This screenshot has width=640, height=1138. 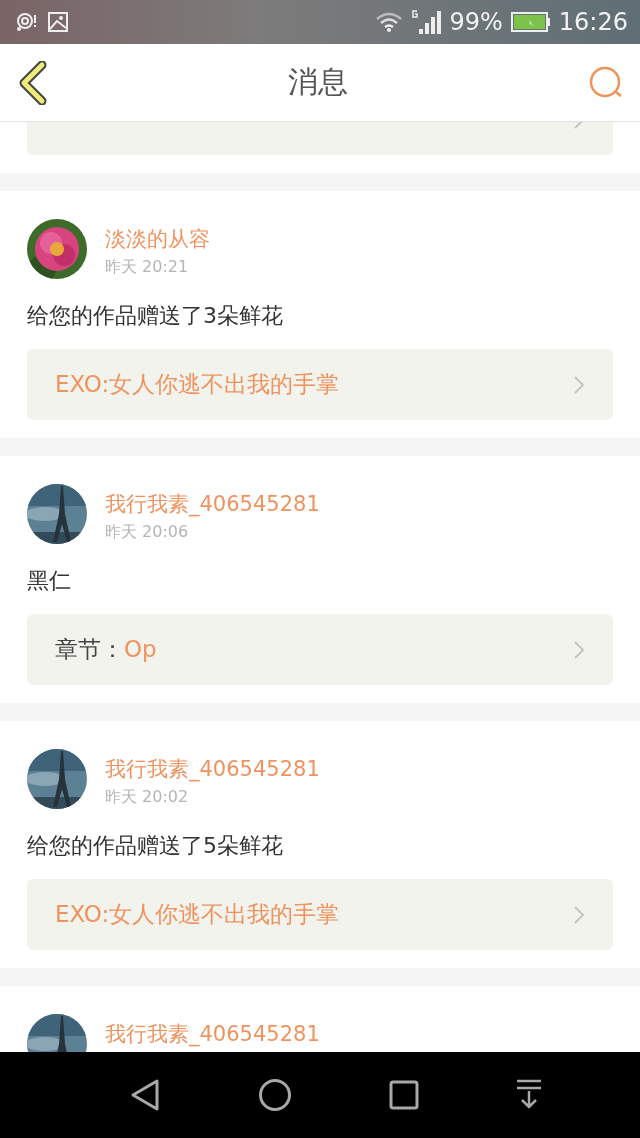 I want to click on clock: 16:26, so click(x=593, y=22).